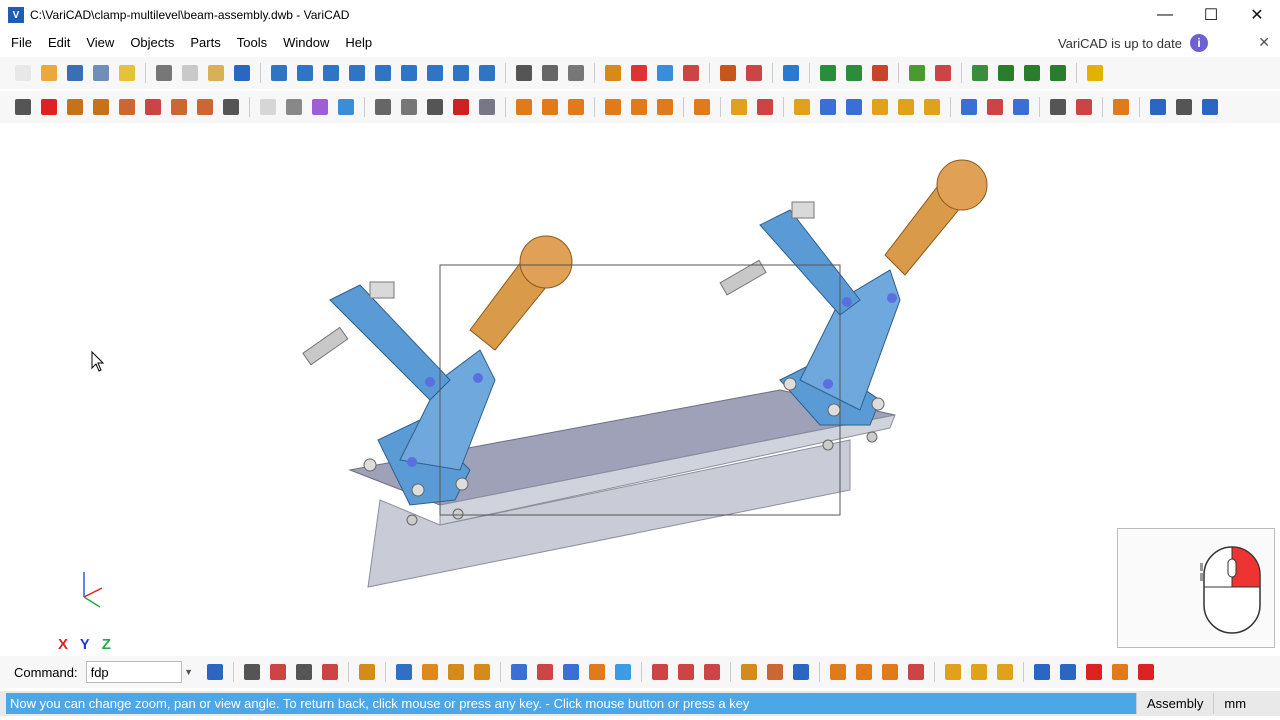  I want to click on modeling-align3-button, so click(665, 107).